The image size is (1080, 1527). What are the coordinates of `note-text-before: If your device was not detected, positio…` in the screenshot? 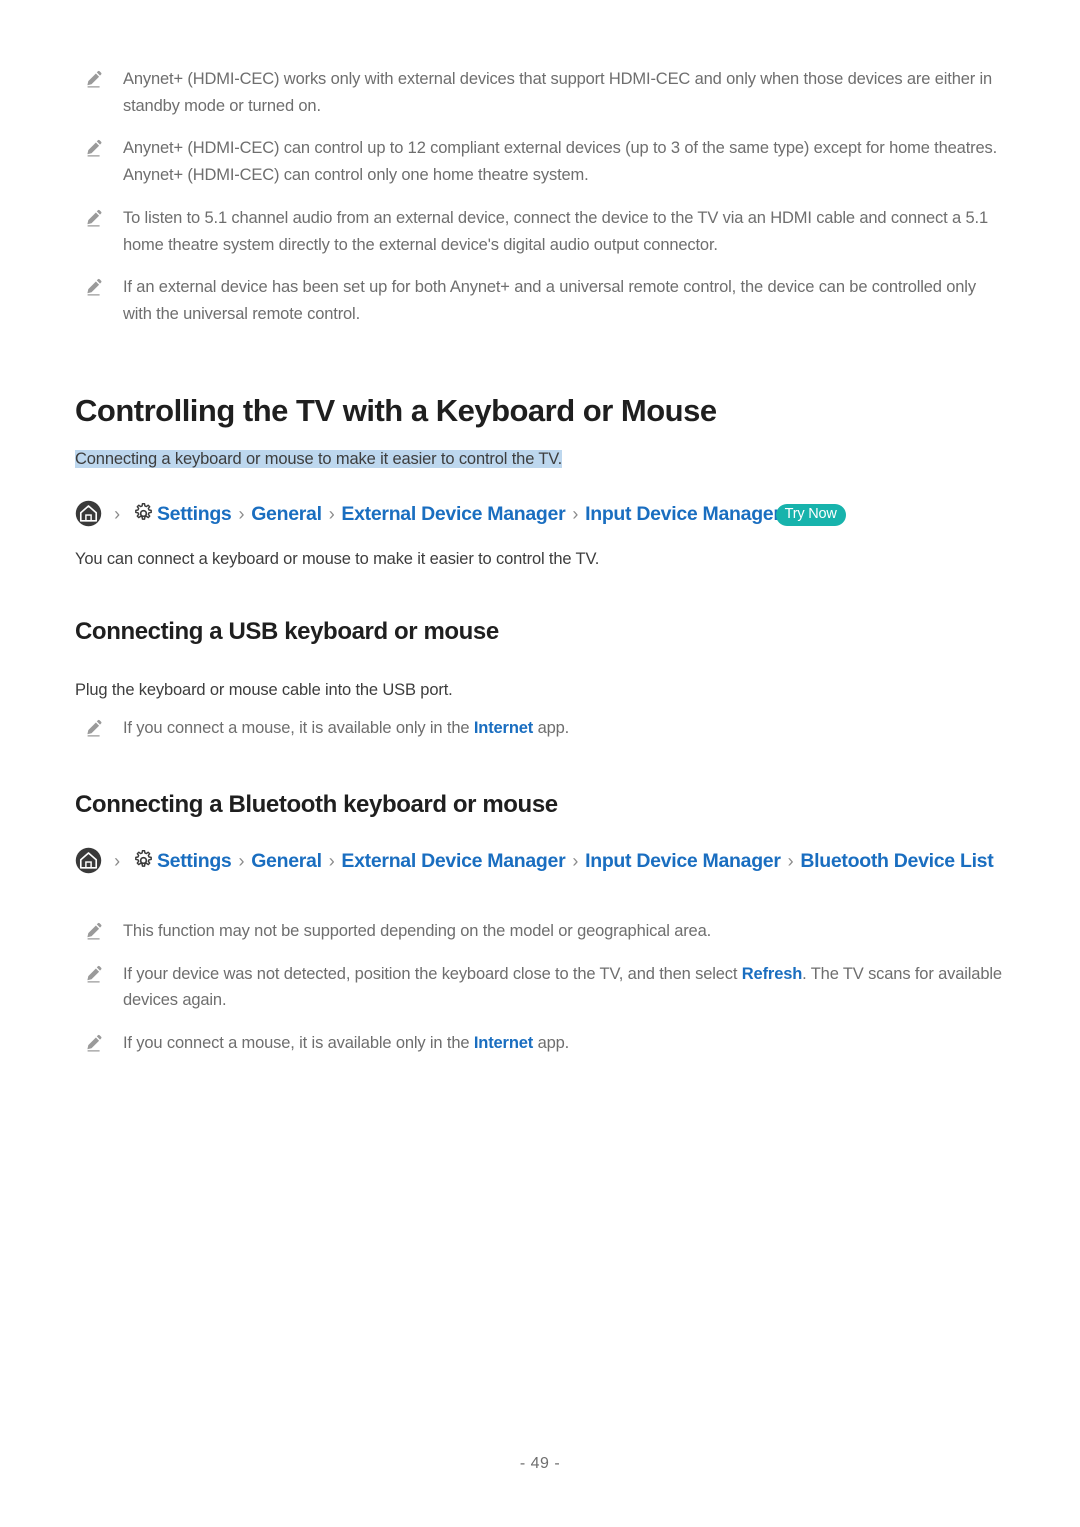 It's located at (432, 973).